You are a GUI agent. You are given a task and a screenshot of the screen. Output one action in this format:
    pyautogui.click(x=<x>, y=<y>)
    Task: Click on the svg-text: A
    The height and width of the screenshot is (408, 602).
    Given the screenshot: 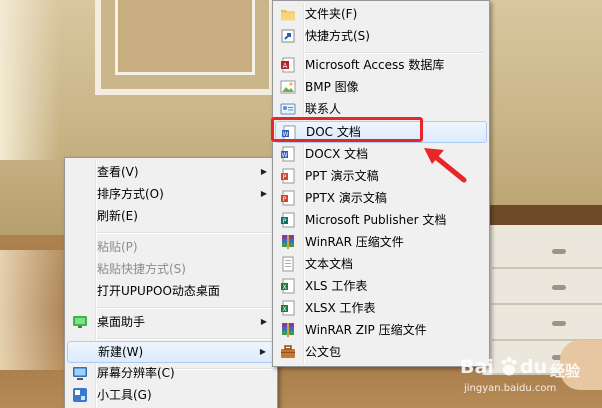 What is the action you would take?
    pyautogui.click(x=285, y=66)
    